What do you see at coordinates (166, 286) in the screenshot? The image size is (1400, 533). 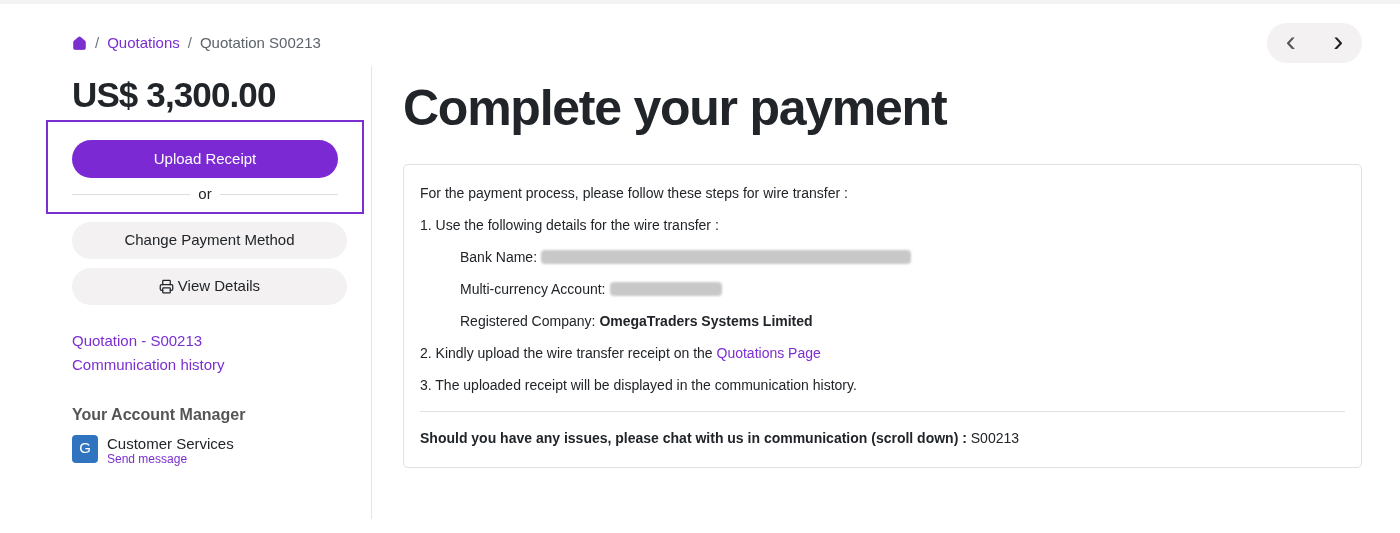 I see `printer-icon` at bounding box center [166, 286].